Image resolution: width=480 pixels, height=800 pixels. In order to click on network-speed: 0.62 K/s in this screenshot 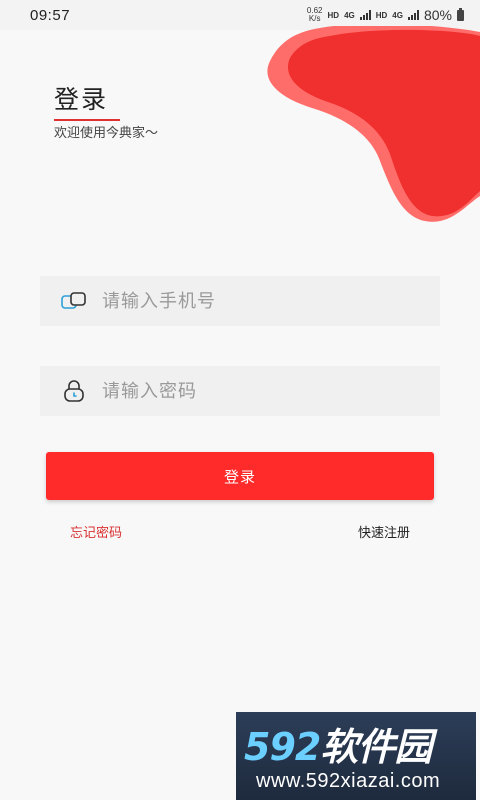, I will do `click(315, 15)`.